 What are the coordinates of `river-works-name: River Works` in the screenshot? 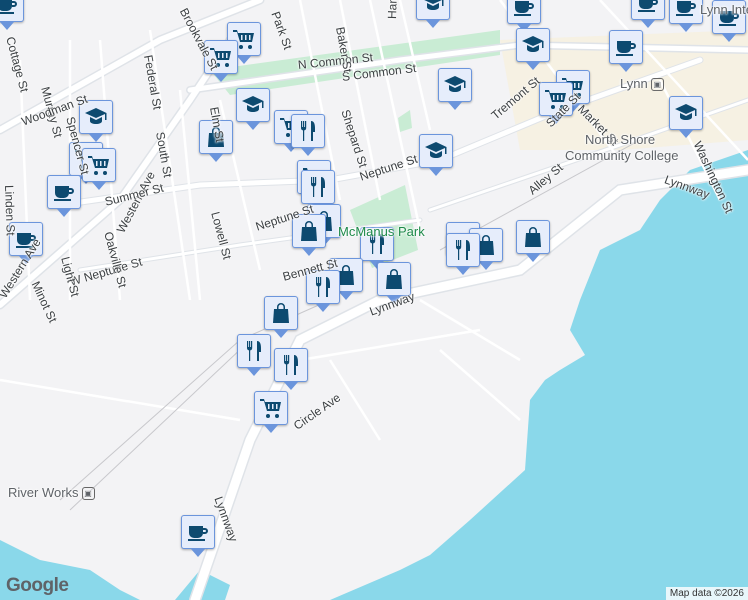 It's located at (43, 492).